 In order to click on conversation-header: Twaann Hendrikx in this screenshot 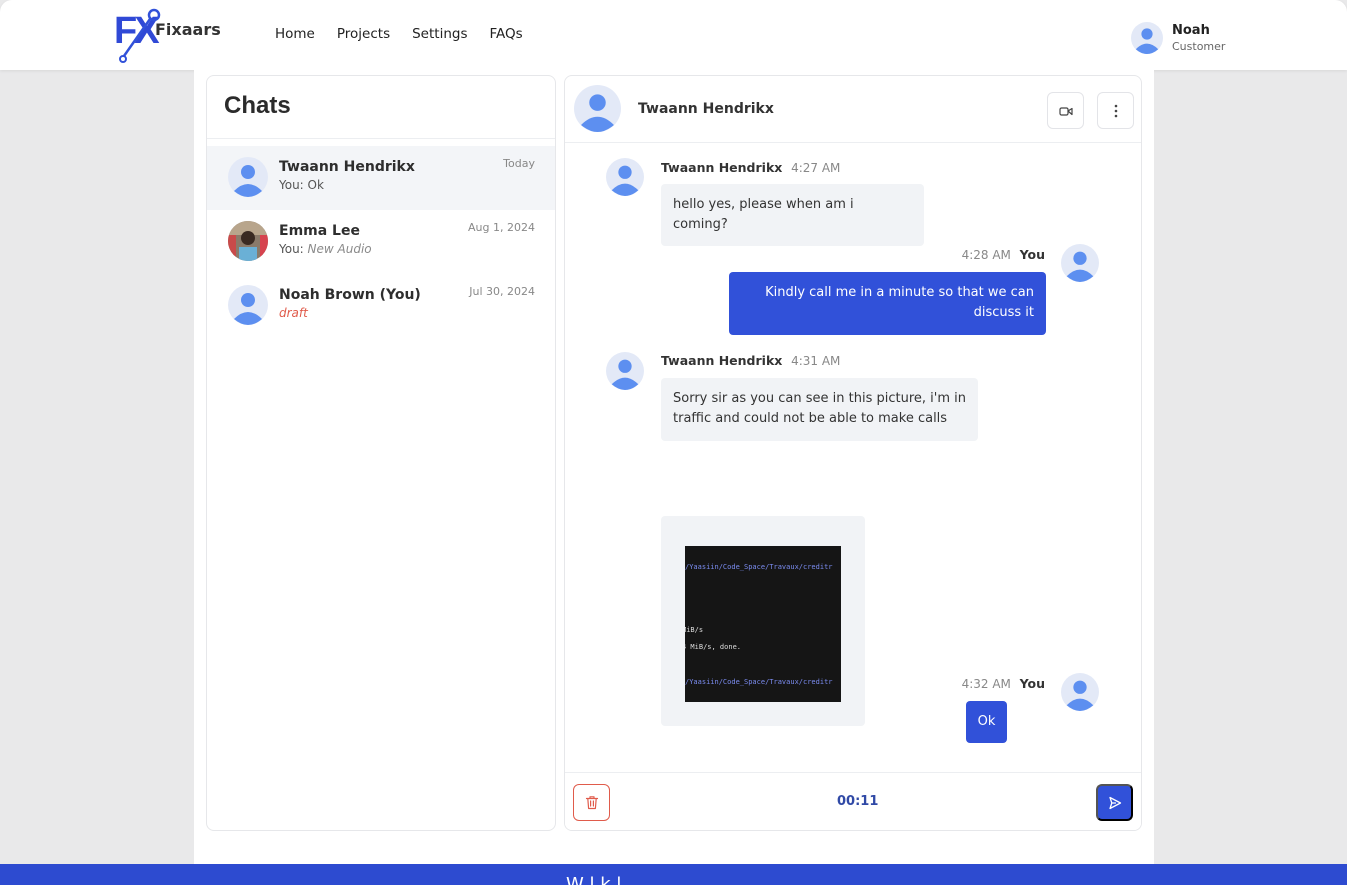, I will do `click(853, 109)`.